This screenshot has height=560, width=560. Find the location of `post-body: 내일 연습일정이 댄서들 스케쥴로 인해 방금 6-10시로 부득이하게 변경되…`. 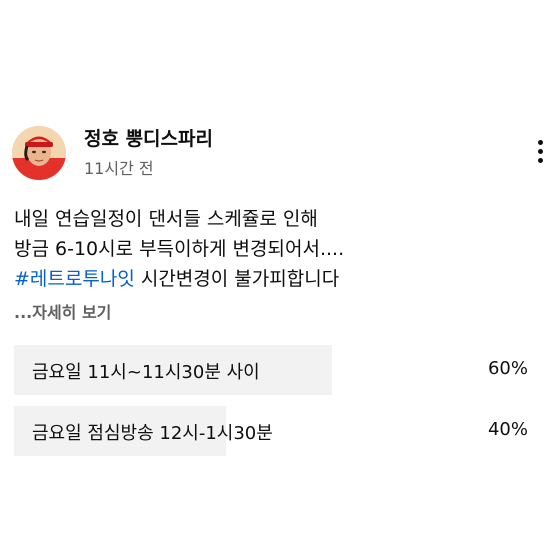

post-body: 내일 연습일정이 댄서들 스케쥴로 인해 방금 6-10시로 부득이하게 변경되… is located at coordinates (274, 249).